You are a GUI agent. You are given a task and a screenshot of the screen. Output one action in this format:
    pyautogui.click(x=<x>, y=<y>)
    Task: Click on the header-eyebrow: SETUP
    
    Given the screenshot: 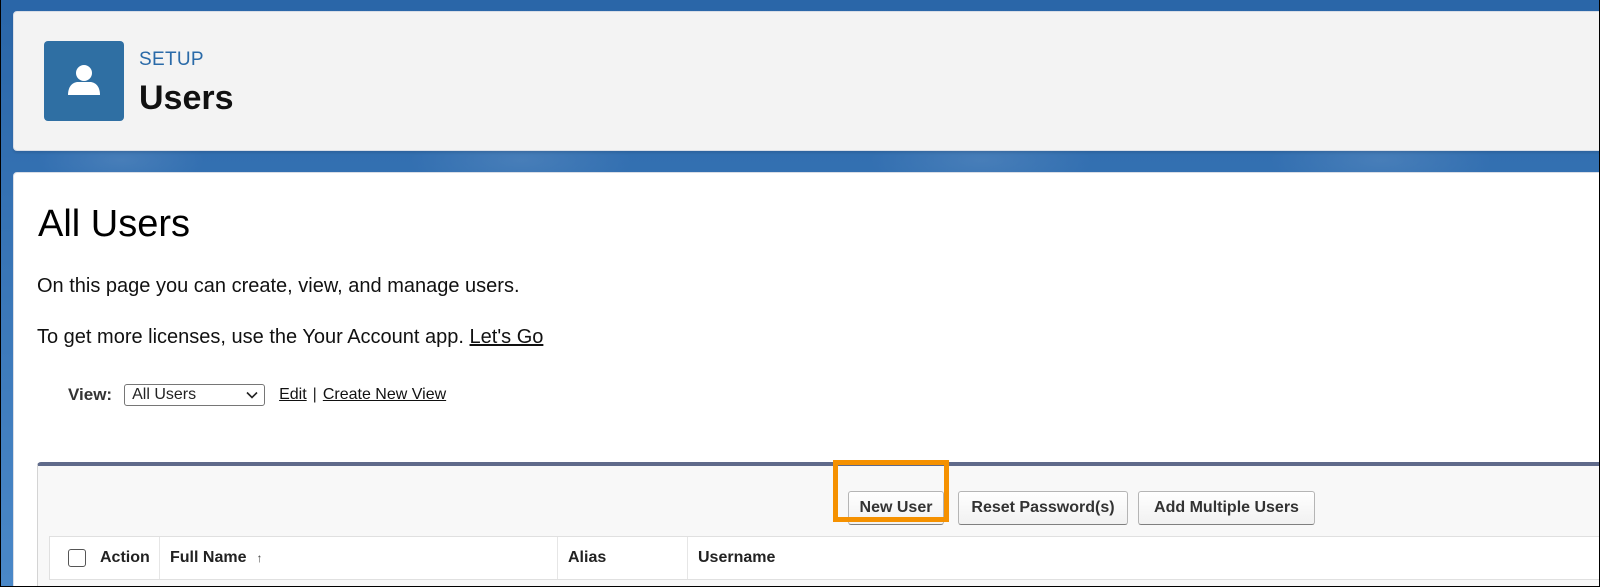 What is the action you would take?
    pyautogui.click(x=171, y=59)
    